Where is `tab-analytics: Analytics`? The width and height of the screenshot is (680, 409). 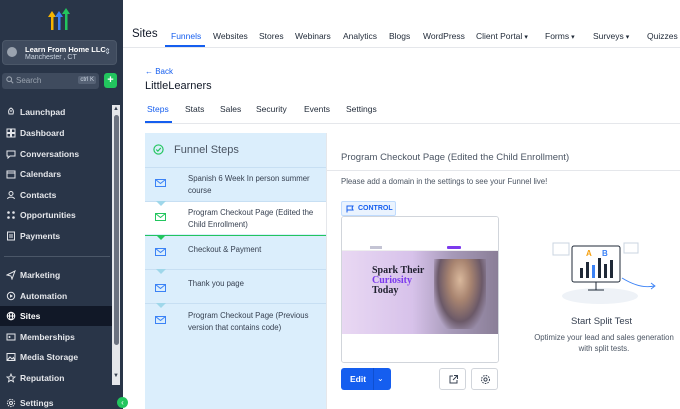
tab-analytics: Analytics is located at coordinates (360, 36).